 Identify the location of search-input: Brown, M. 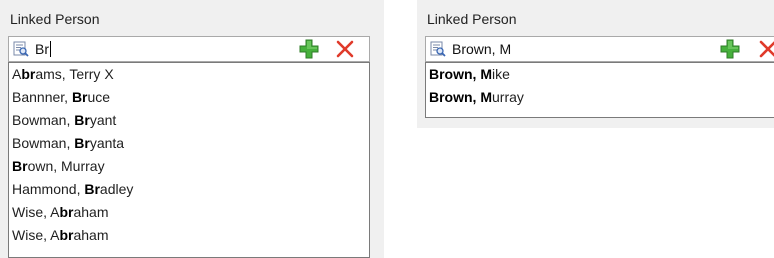
(481, 49).